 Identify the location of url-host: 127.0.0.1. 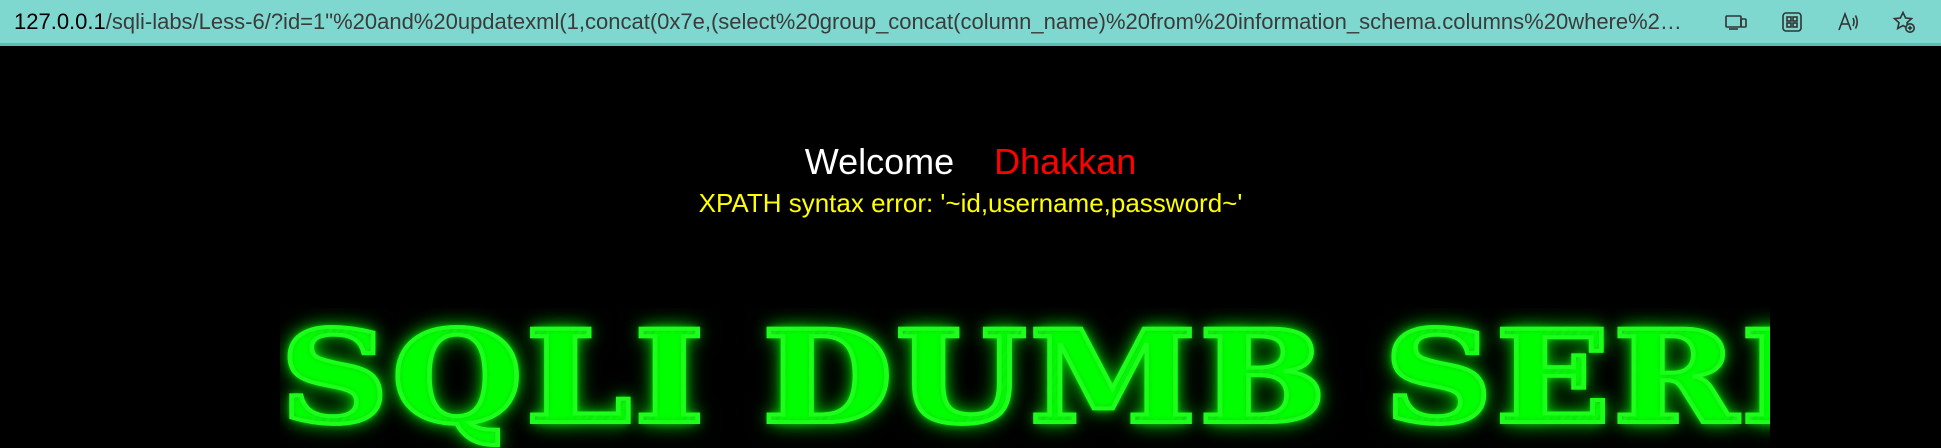
(60, 21).